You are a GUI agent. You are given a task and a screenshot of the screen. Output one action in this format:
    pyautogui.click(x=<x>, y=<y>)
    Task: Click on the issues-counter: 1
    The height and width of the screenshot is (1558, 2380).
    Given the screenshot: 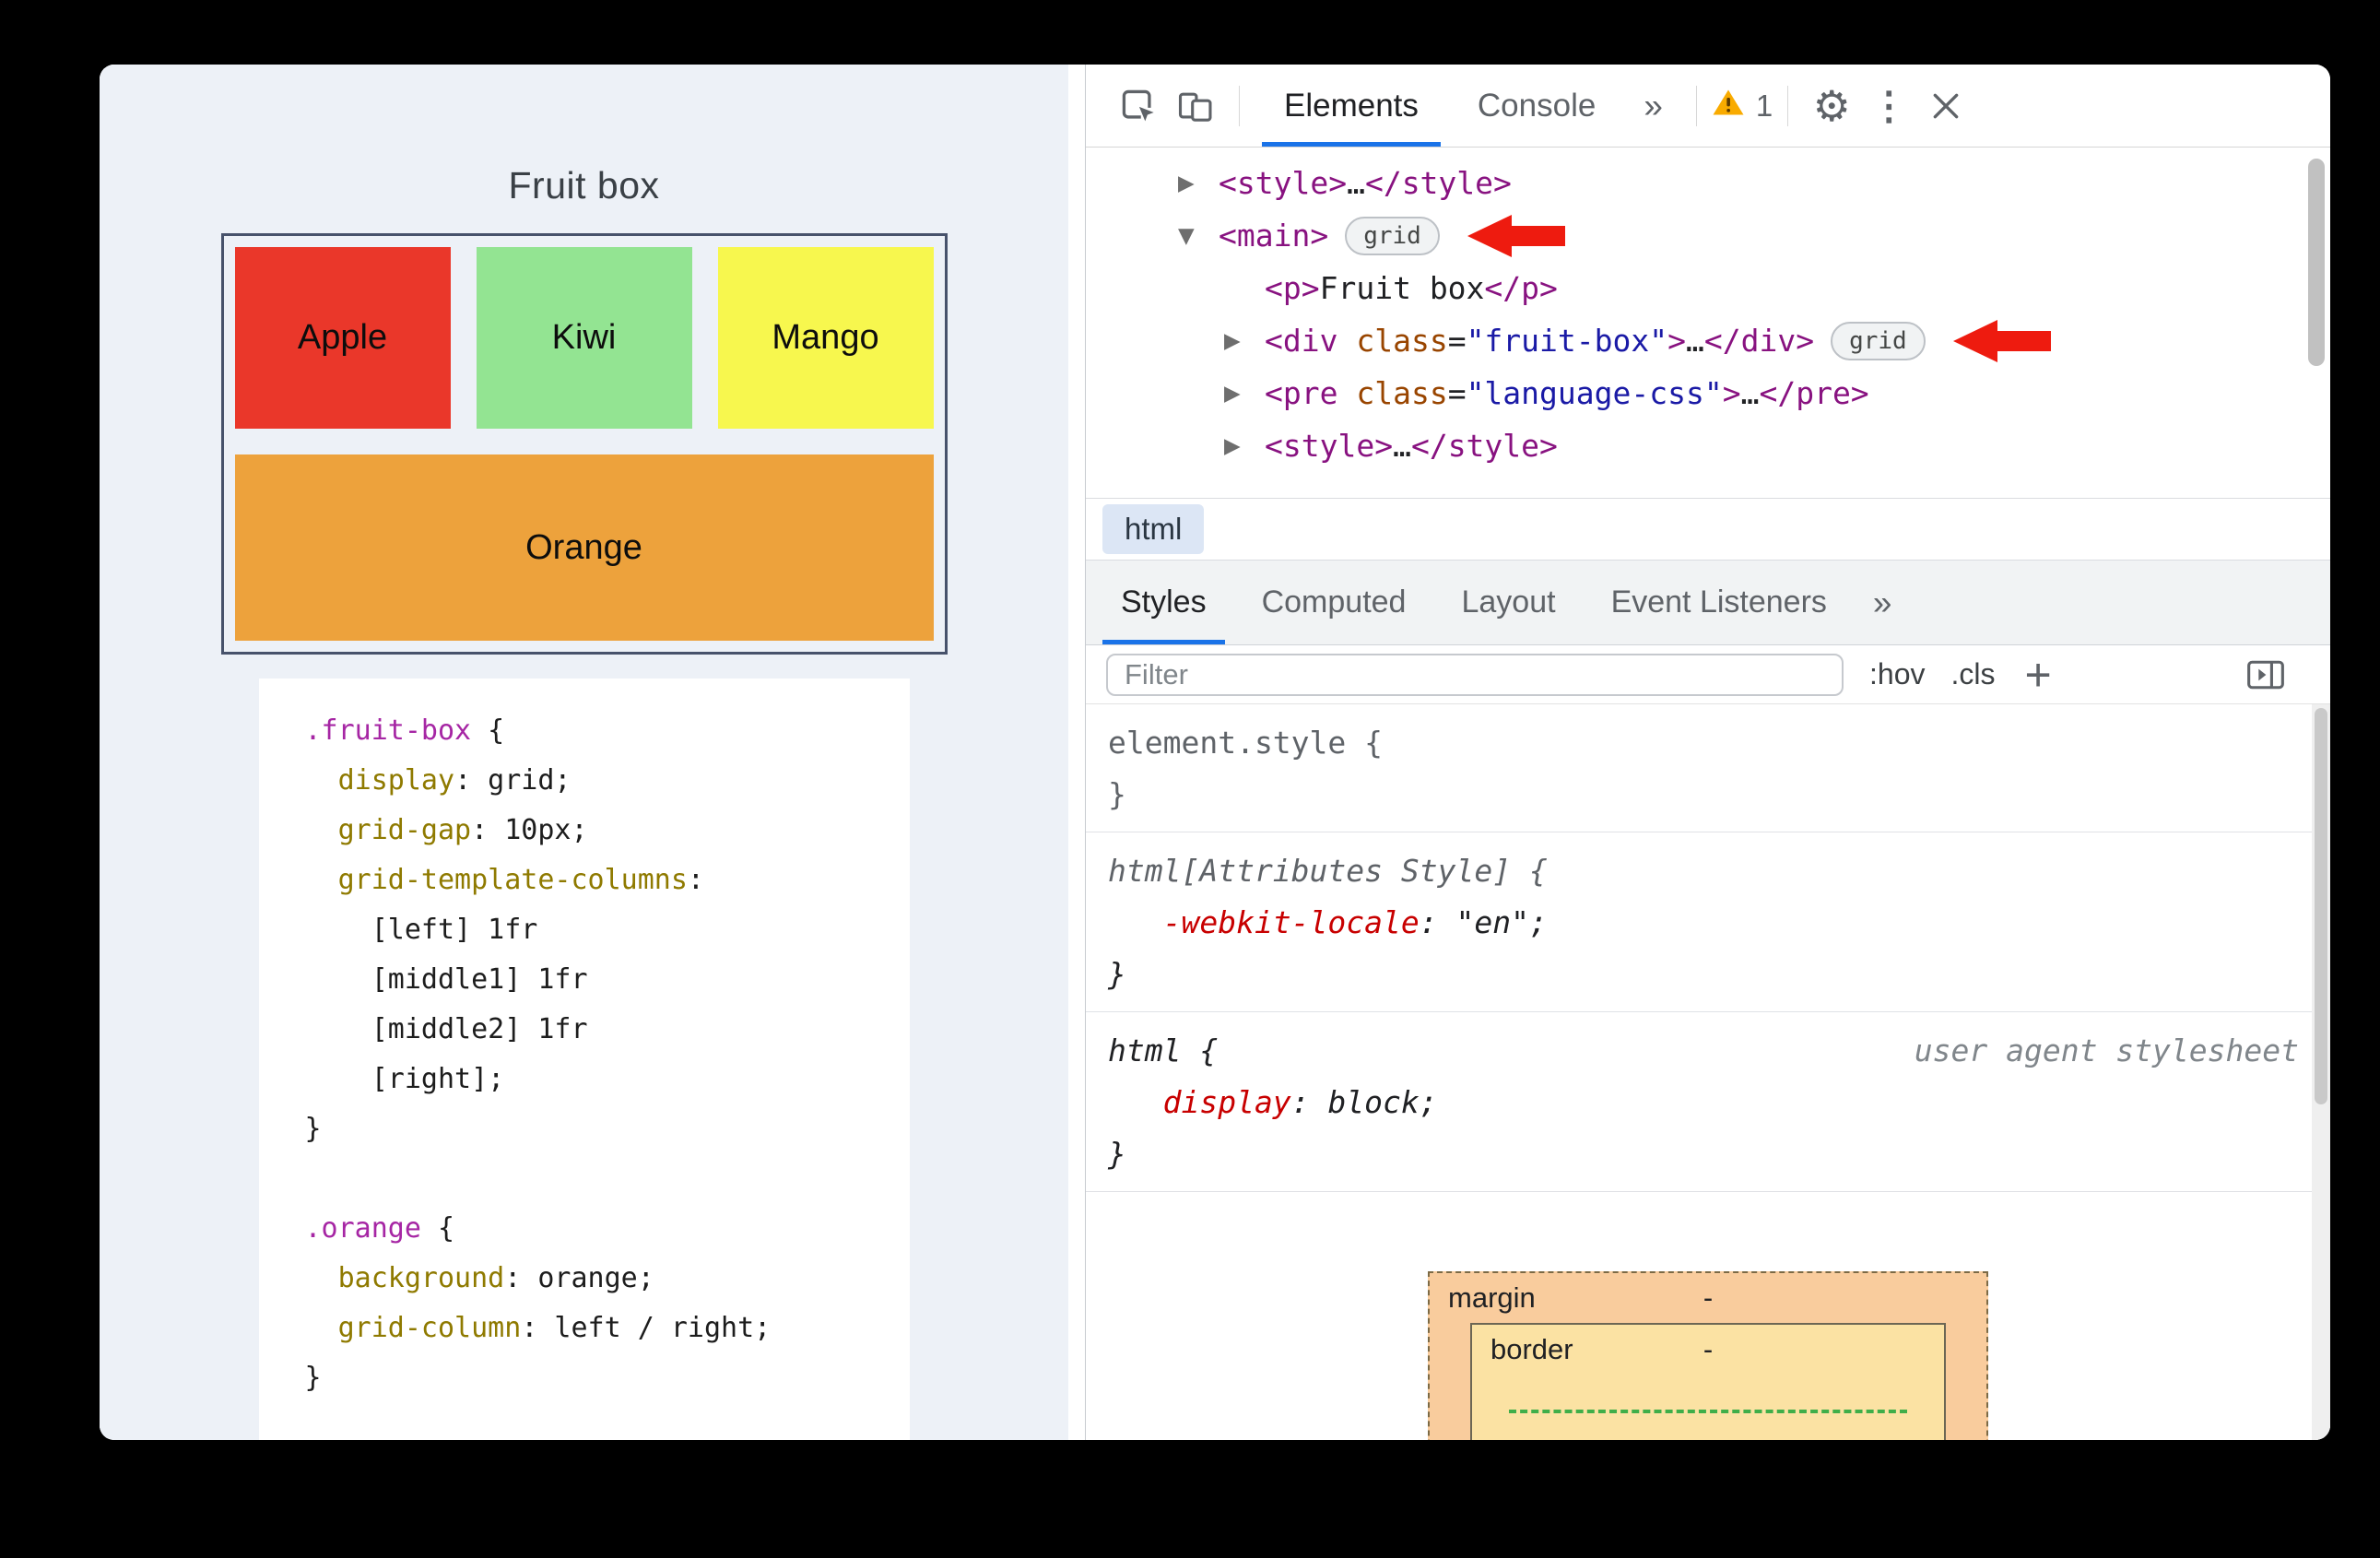 What is the action you would take?
    pyautogui.click(x=1742, y=106)
    